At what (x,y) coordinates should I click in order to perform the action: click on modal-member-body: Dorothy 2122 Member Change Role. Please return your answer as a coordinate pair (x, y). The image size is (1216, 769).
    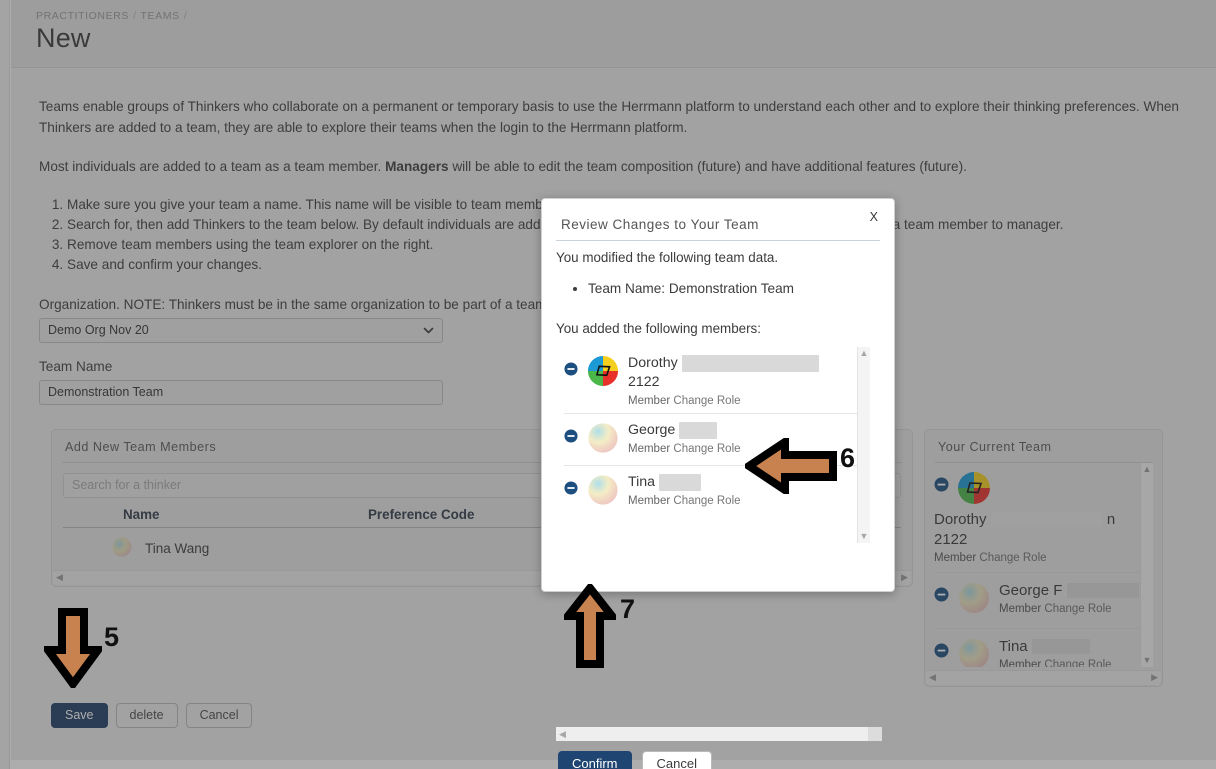
    Looking at the image, I should click on (742, 380).